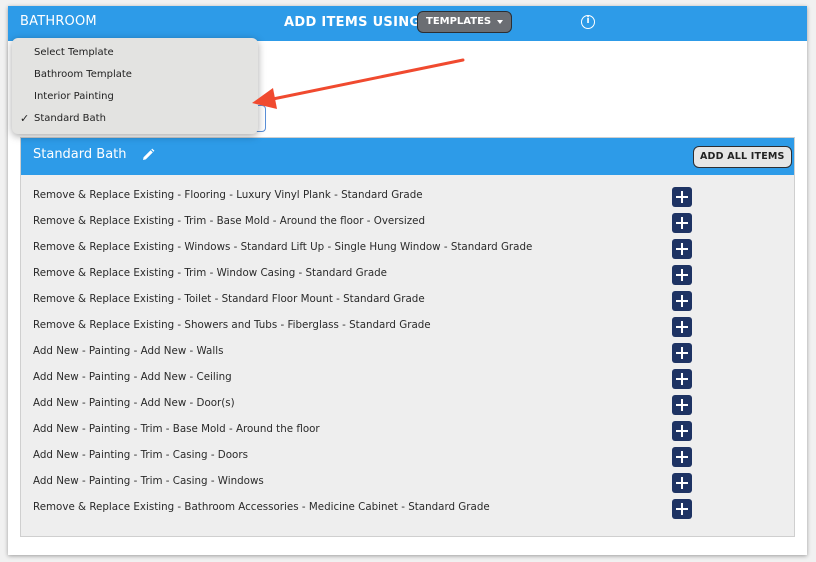 Image resolution: width=816 pixels, height=562 pixels. I want to click on template-item-label: Add New - Painting - Add New - Walls, so click(128, 351).